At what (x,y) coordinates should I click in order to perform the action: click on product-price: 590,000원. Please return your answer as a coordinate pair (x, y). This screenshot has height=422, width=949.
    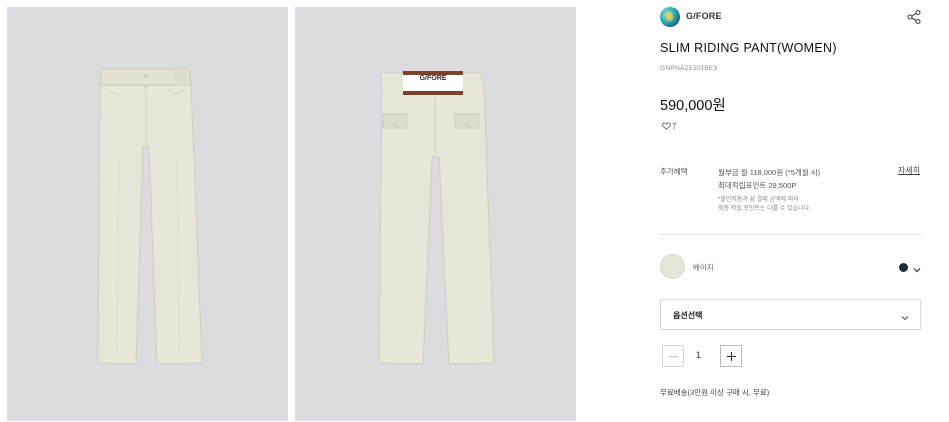
    Looking at the image, I should click on (693, 106).